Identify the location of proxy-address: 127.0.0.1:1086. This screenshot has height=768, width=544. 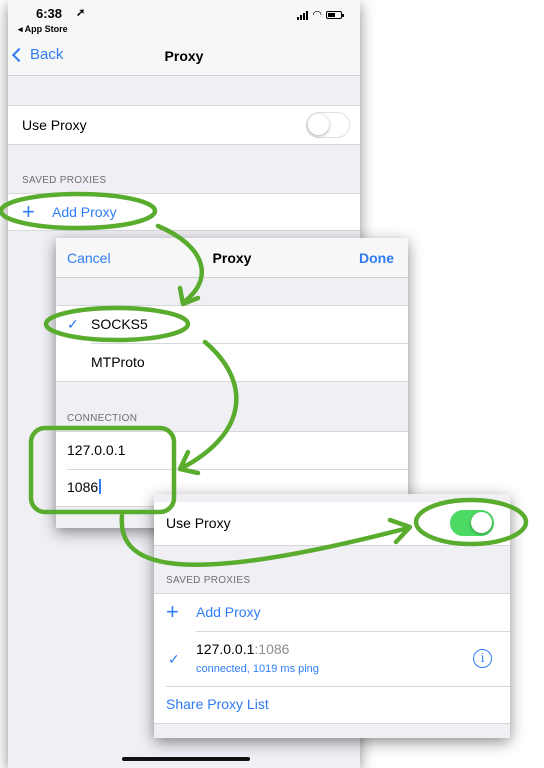
(242, 649).